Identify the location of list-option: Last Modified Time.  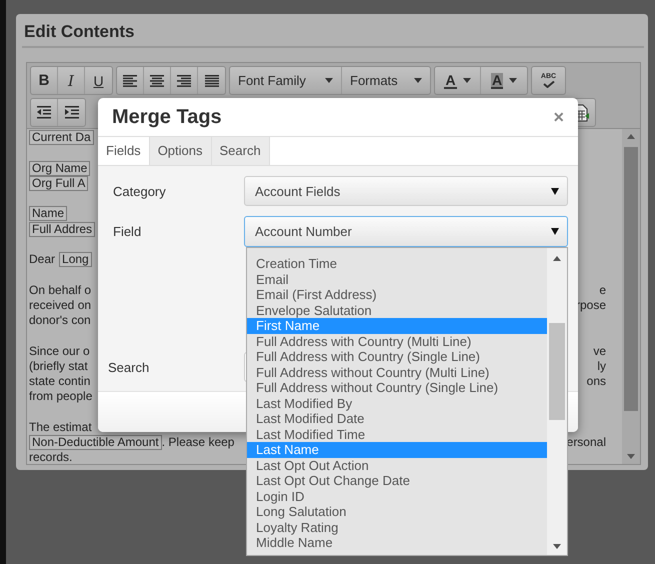
(397, 434).